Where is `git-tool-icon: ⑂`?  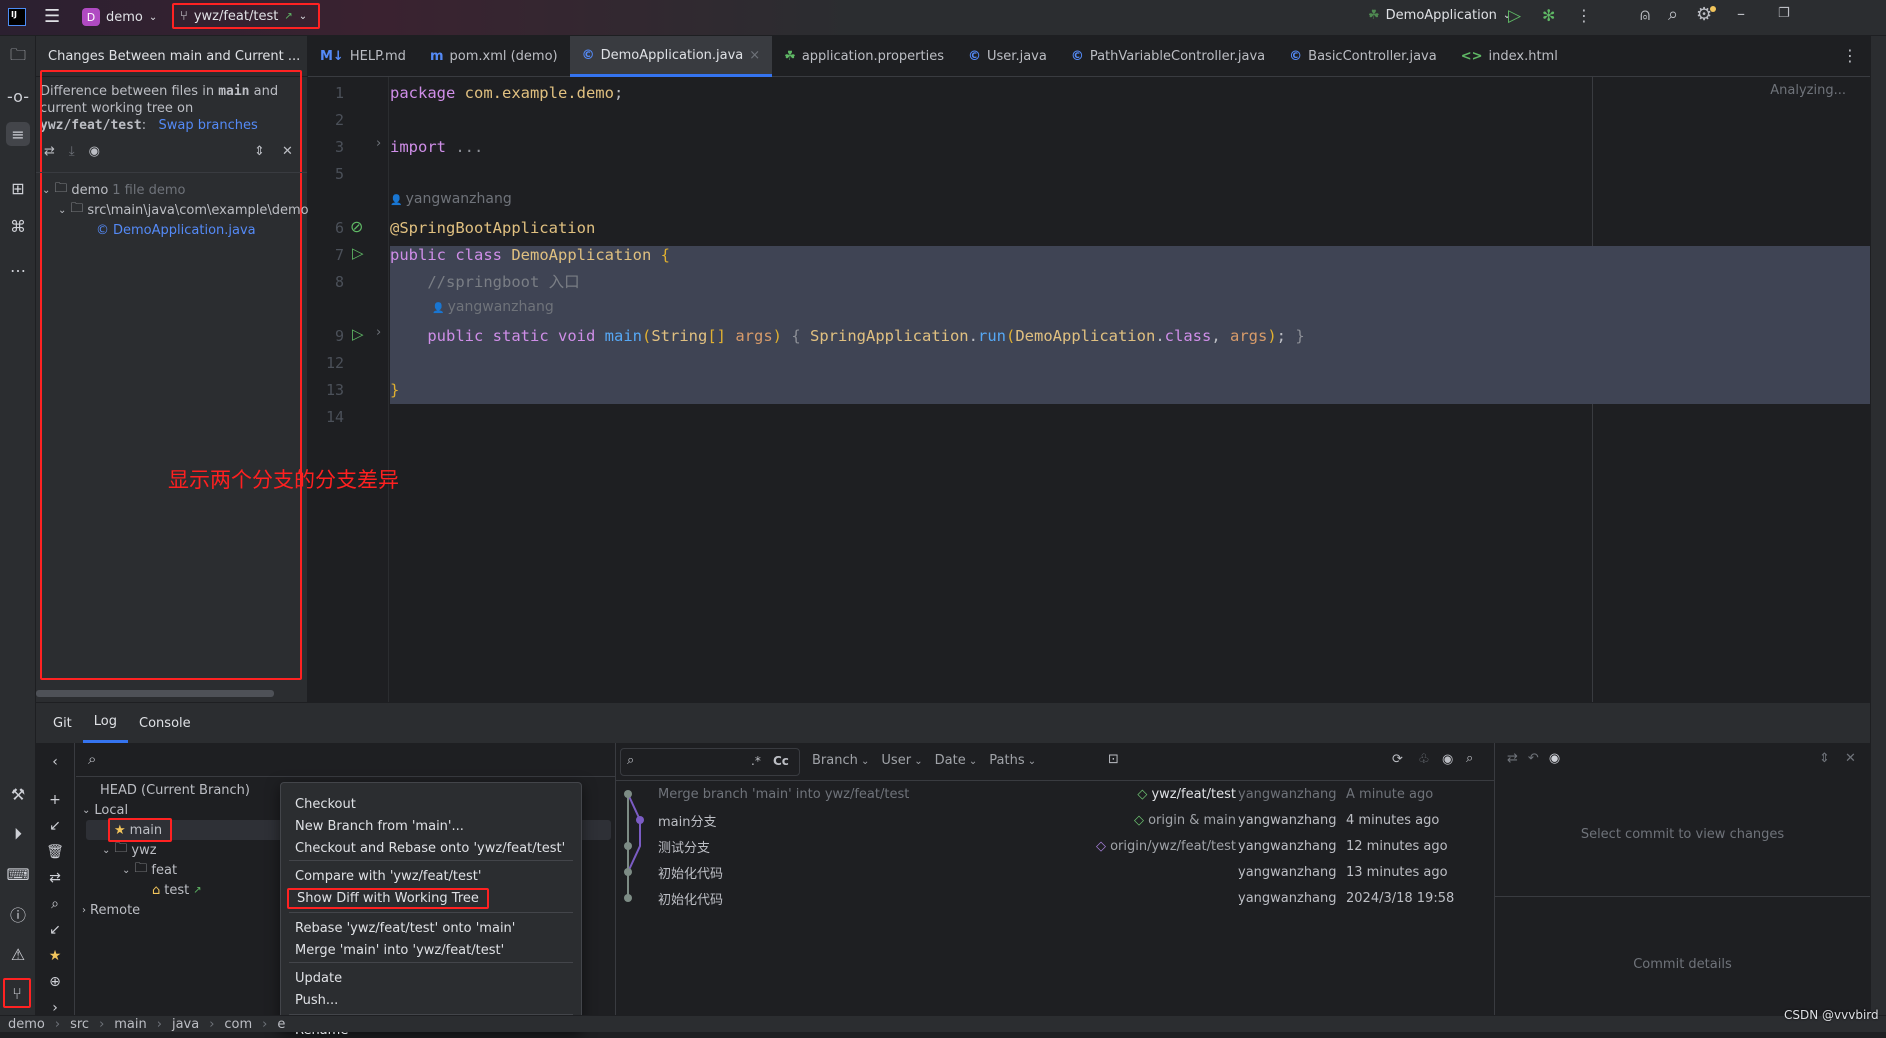
git-tool-icon: ⑂ is located at coordinates (17, 993).